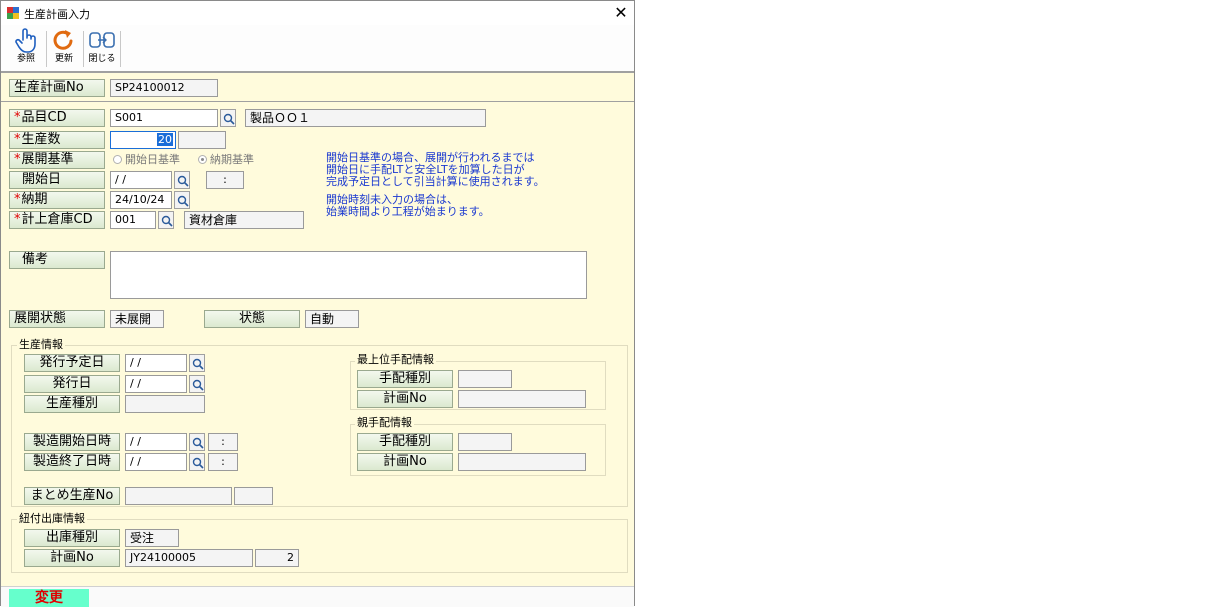 The width and height of the screenshot is (1212, 608). I want to click on expand-status-label-text: 展開状態, so click(40, 318).